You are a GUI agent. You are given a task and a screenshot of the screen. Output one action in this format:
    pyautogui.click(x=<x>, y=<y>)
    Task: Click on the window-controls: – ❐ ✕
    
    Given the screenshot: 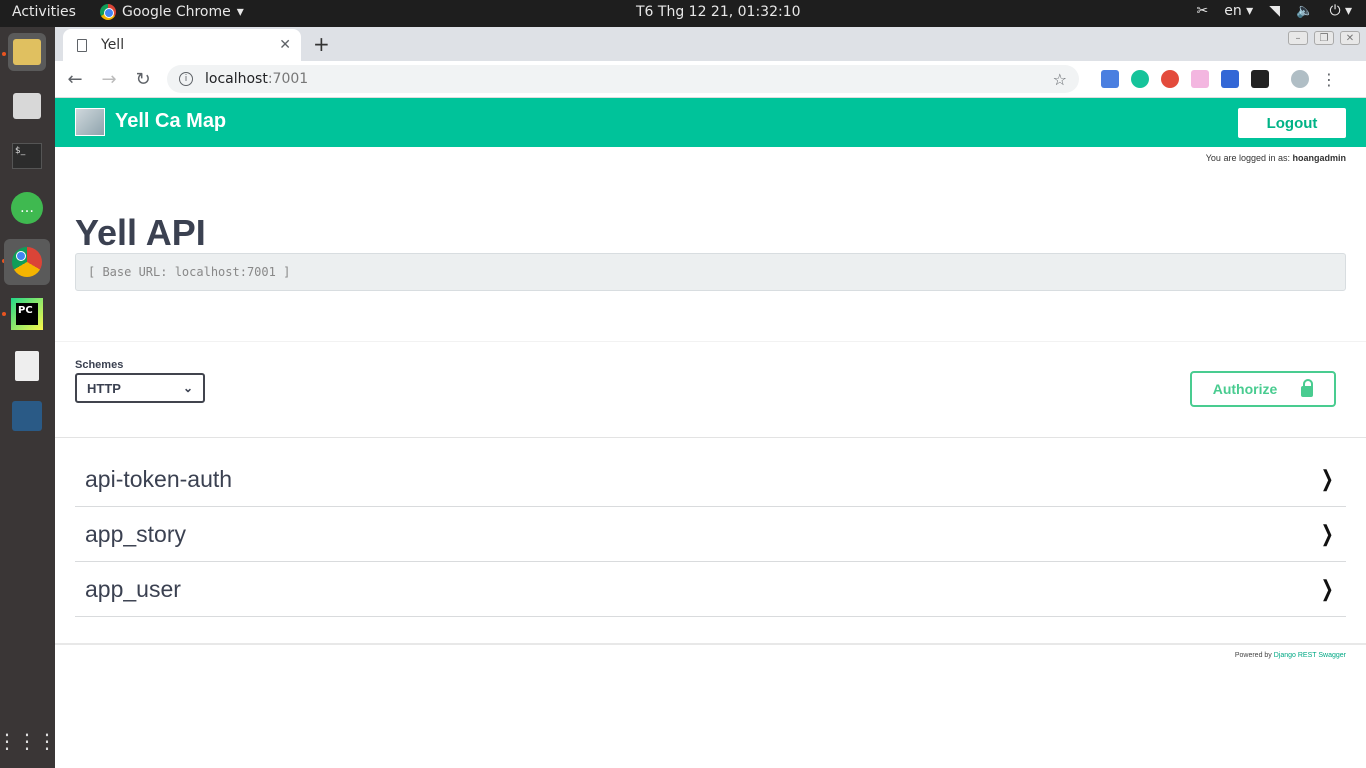 What is the action you would take?
    pyautogui.click(x=1324, y=38)
    